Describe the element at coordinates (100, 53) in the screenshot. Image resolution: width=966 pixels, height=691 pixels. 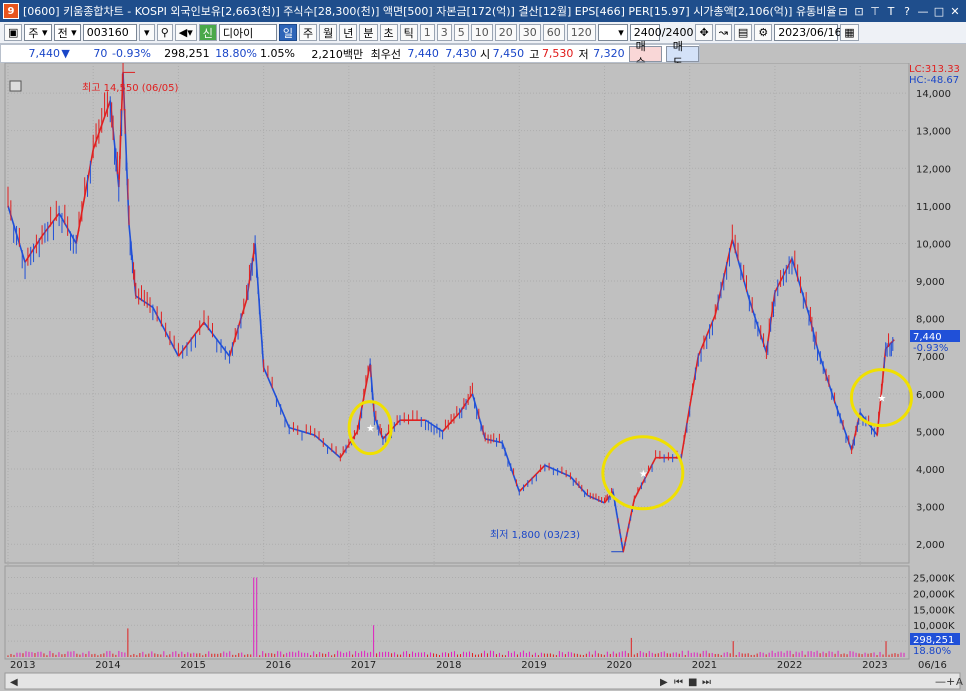
I see `price-change: 70` at that location.